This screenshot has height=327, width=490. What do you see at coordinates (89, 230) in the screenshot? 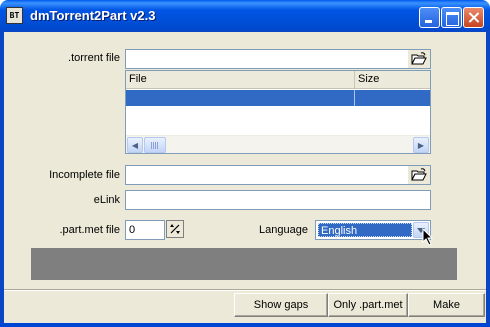
I see `partmet-file-label: .part.met file` at bounding box center [89, 230].